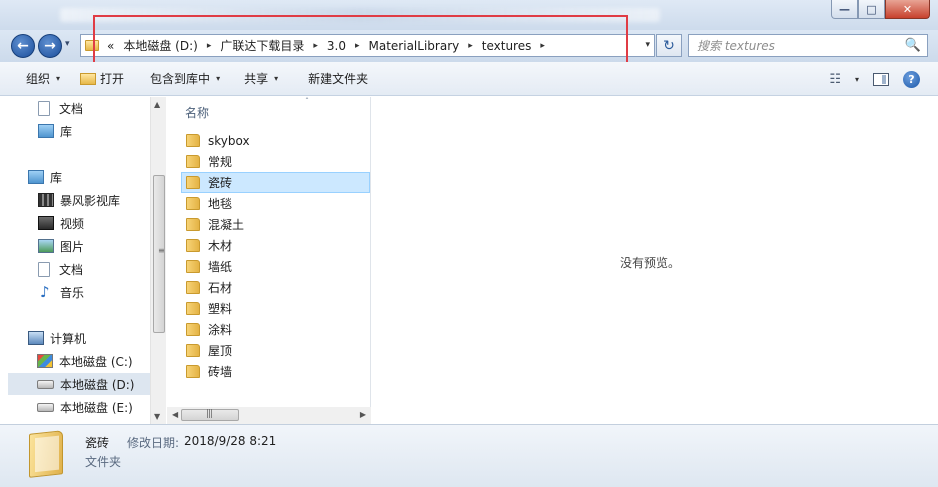 This screenshot has height=487, width=938. I want to click on breadcrumb-item: 3.0, so click(336, 46).